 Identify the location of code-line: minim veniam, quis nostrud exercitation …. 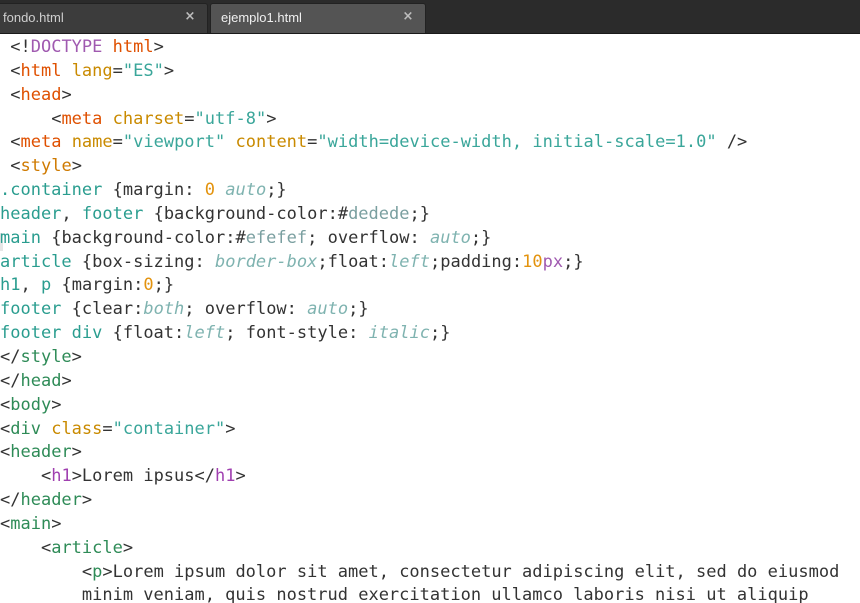
(430, 593).